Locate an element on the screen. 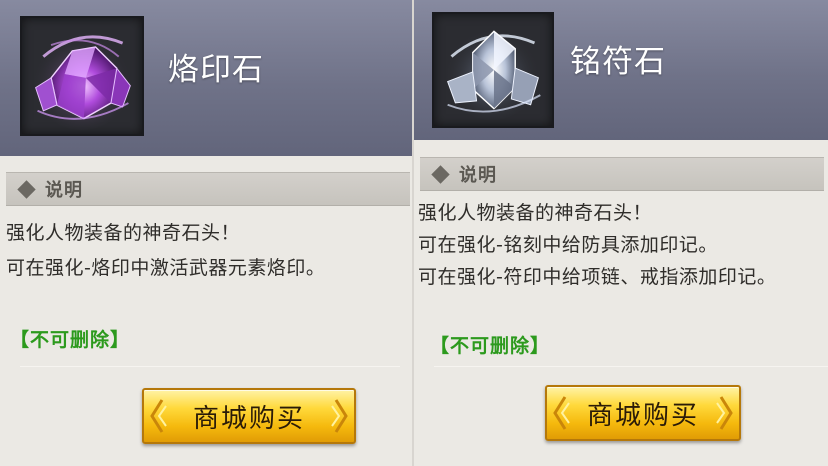 The image size is (828, 466). silver-crystal-icon is located at coordinates (492, 72).